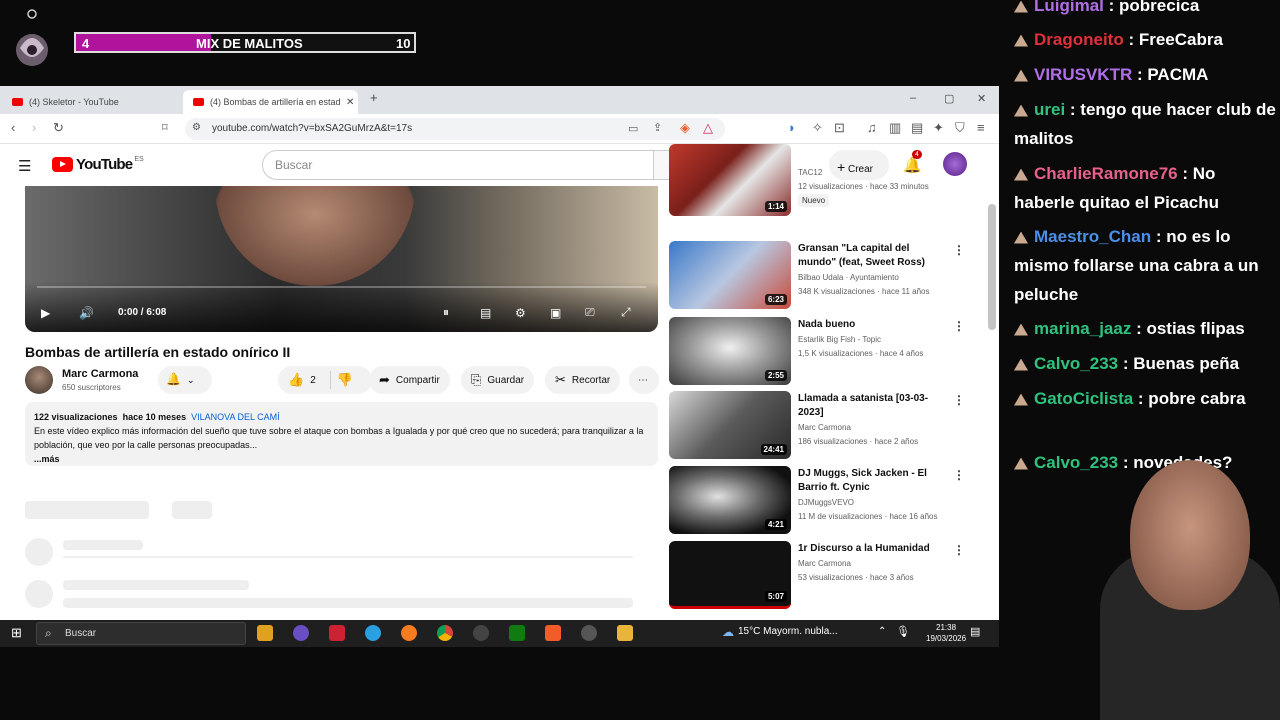 The image size is (1280, 720). Describe the element at coordinates (826, 502) in the screenshot. I see `related-channel: DJMuggsVEVO` at that location.